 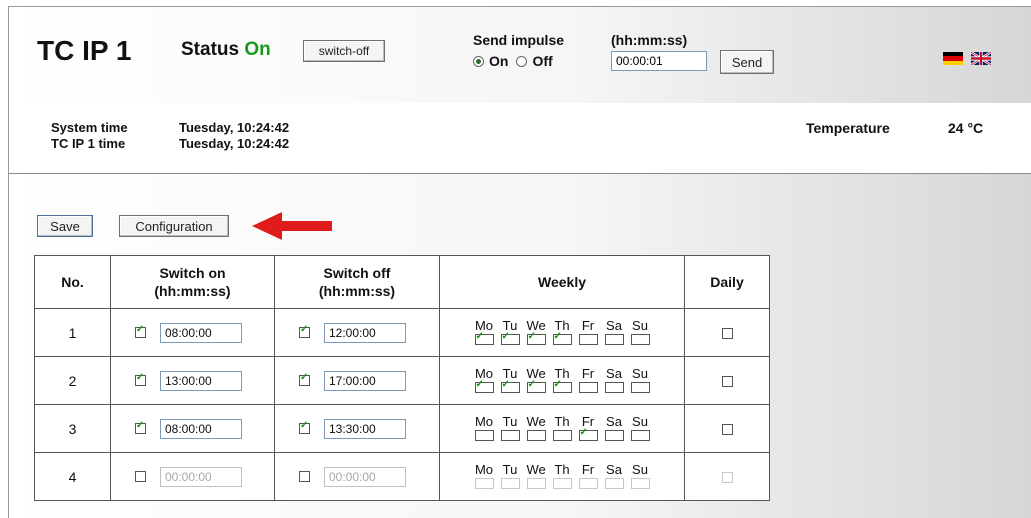 What do you see at coordinates (499, 61) in the screenshot?
I see `radio-on-label: On` at bounding box center [499, 61].